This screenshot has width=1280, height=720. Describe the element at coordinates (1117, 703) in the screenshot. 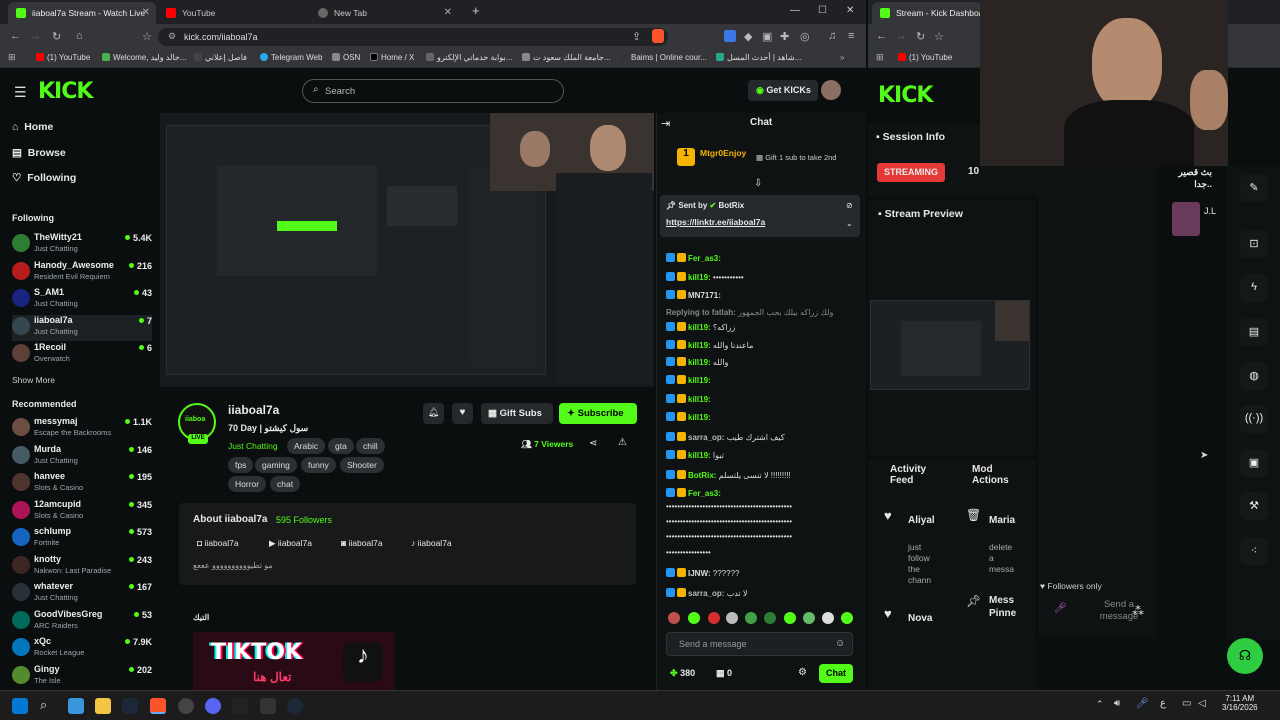

I see `speaker-icon: 🔊︎` at that location.